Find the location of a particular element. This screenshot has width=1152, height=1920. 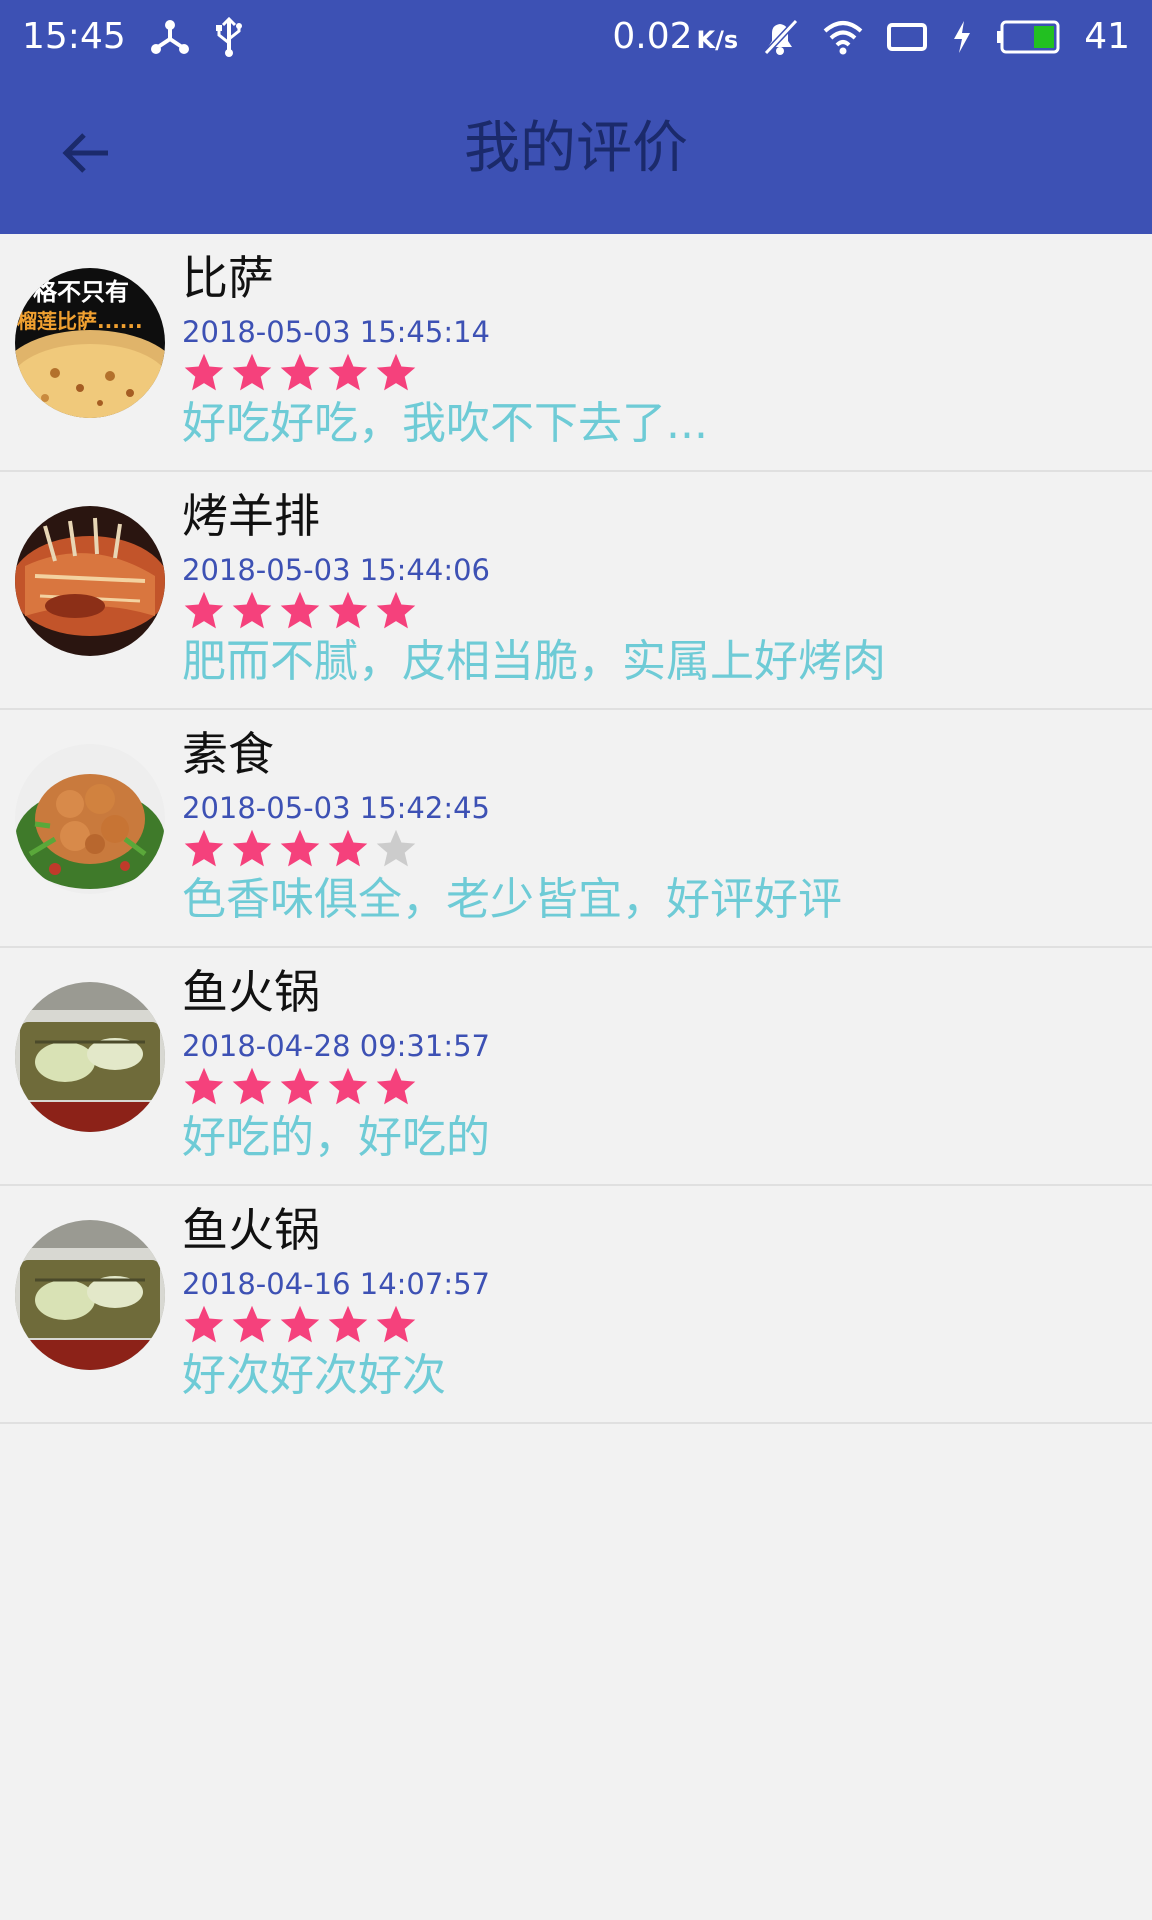

review-comment: 色香味俱全，老少皆宜，好评好评 is located at coordinates (512, 899).